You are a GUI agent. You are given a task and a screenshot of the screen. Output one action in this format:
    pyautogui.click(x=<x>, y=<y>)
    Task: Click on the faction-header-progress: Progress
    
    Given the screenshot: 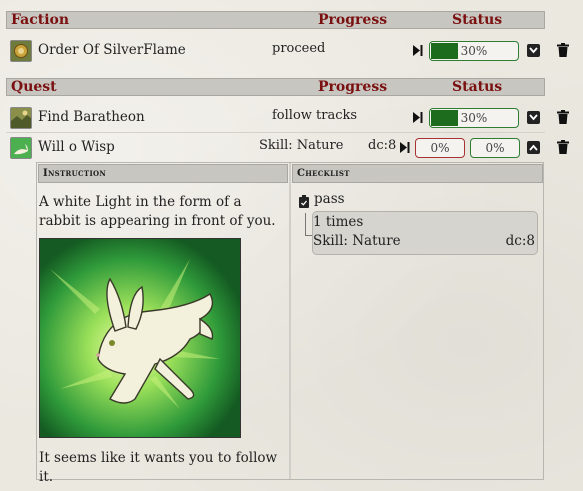 What is the action you would take?
    pyautogui.click(x=353, y=20)
    